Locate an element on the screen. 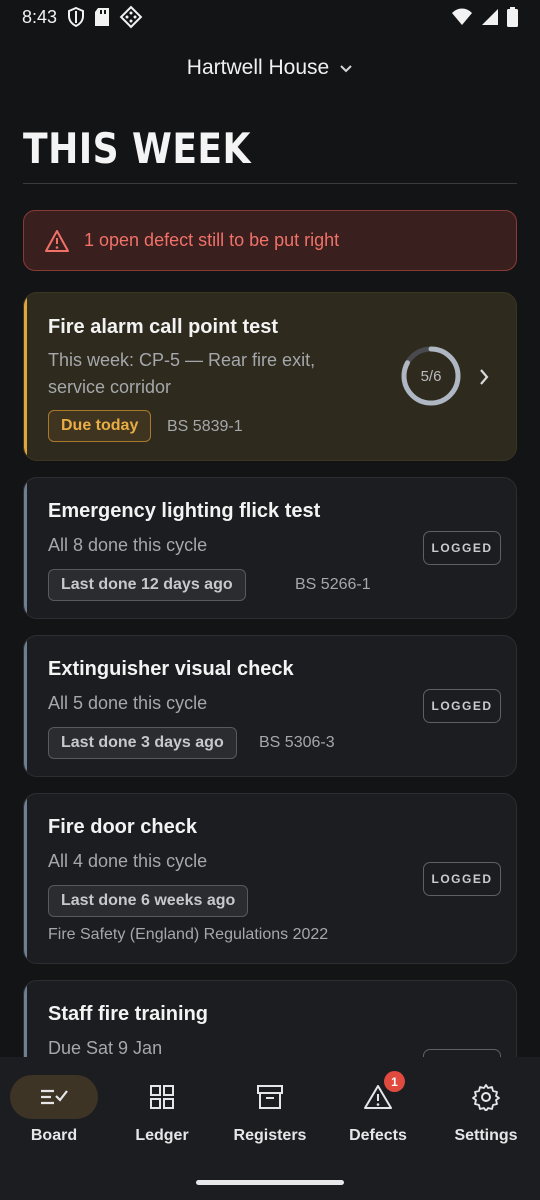 The image size is (540, 1200). diamond-grid-icon is located at coordinates (131, 17).